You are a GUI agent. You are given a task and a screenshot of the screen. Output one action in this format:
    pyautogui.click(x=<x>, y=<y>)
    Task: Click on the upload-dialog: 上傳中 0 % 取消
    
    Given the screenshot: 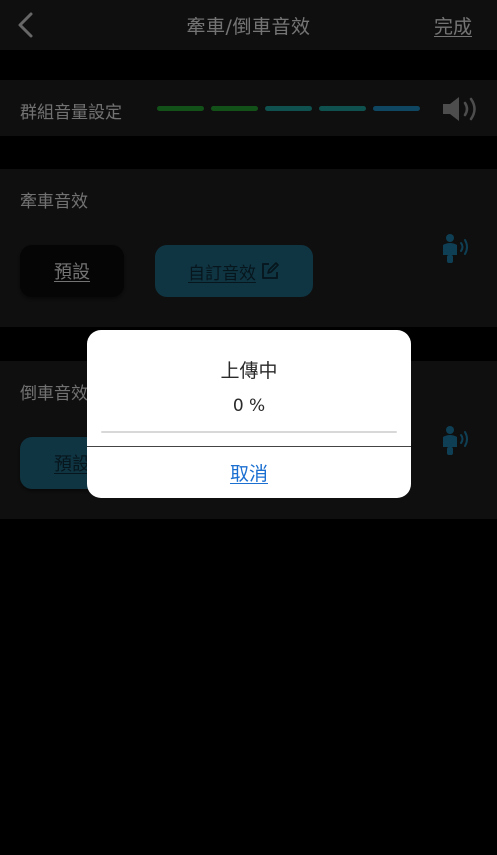 What is the action you would take?
    pyautogui.click(x=249, y=414)
    